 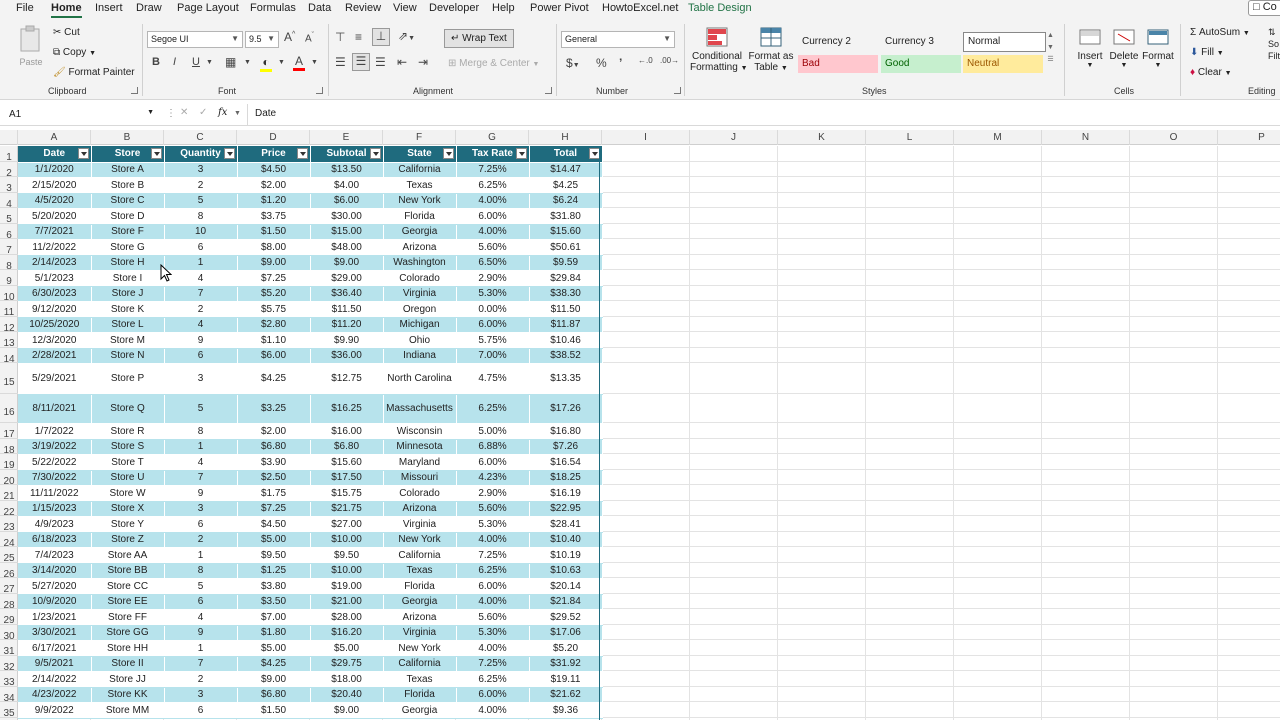 I want to click on table-cell: $10.63, so click(x=566, y=571).